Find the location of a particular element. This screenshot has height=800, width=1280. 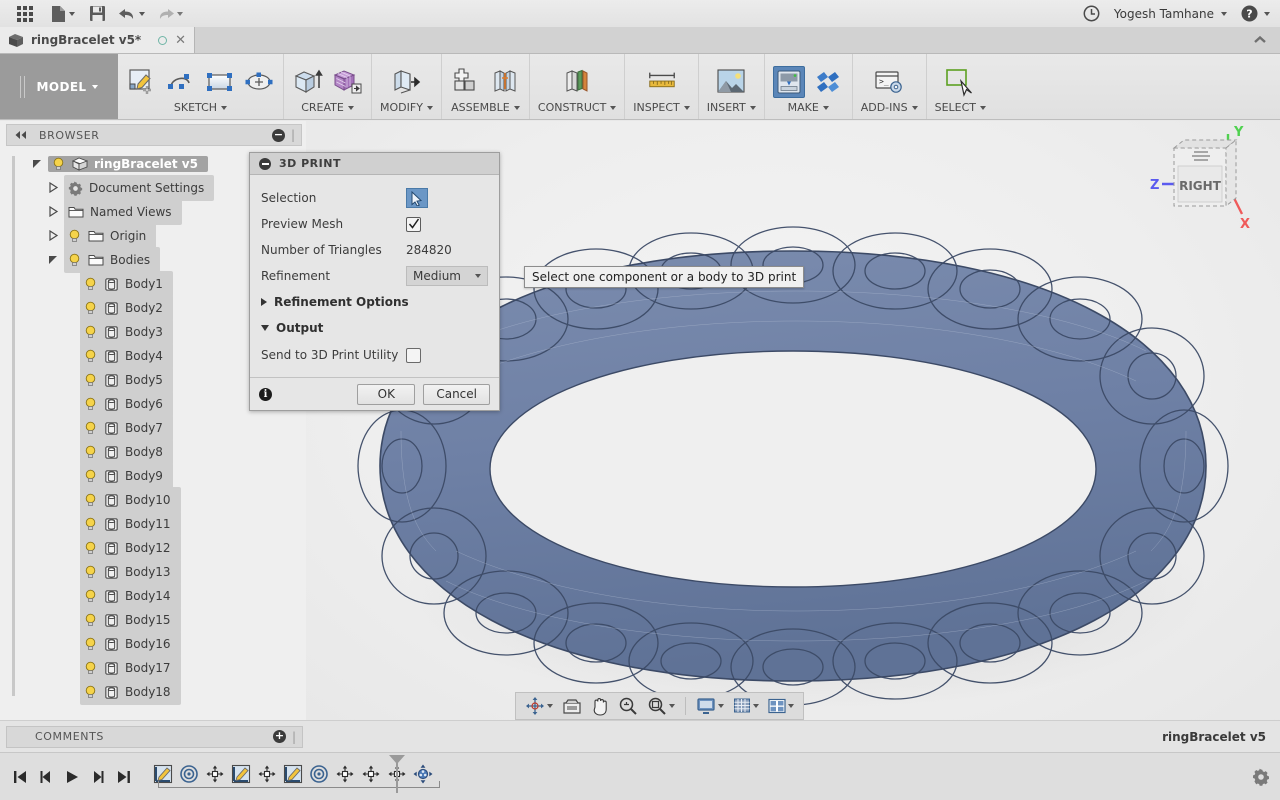

ribbon-panel-insert-label: INSERT is located at coordinates (731, 107).